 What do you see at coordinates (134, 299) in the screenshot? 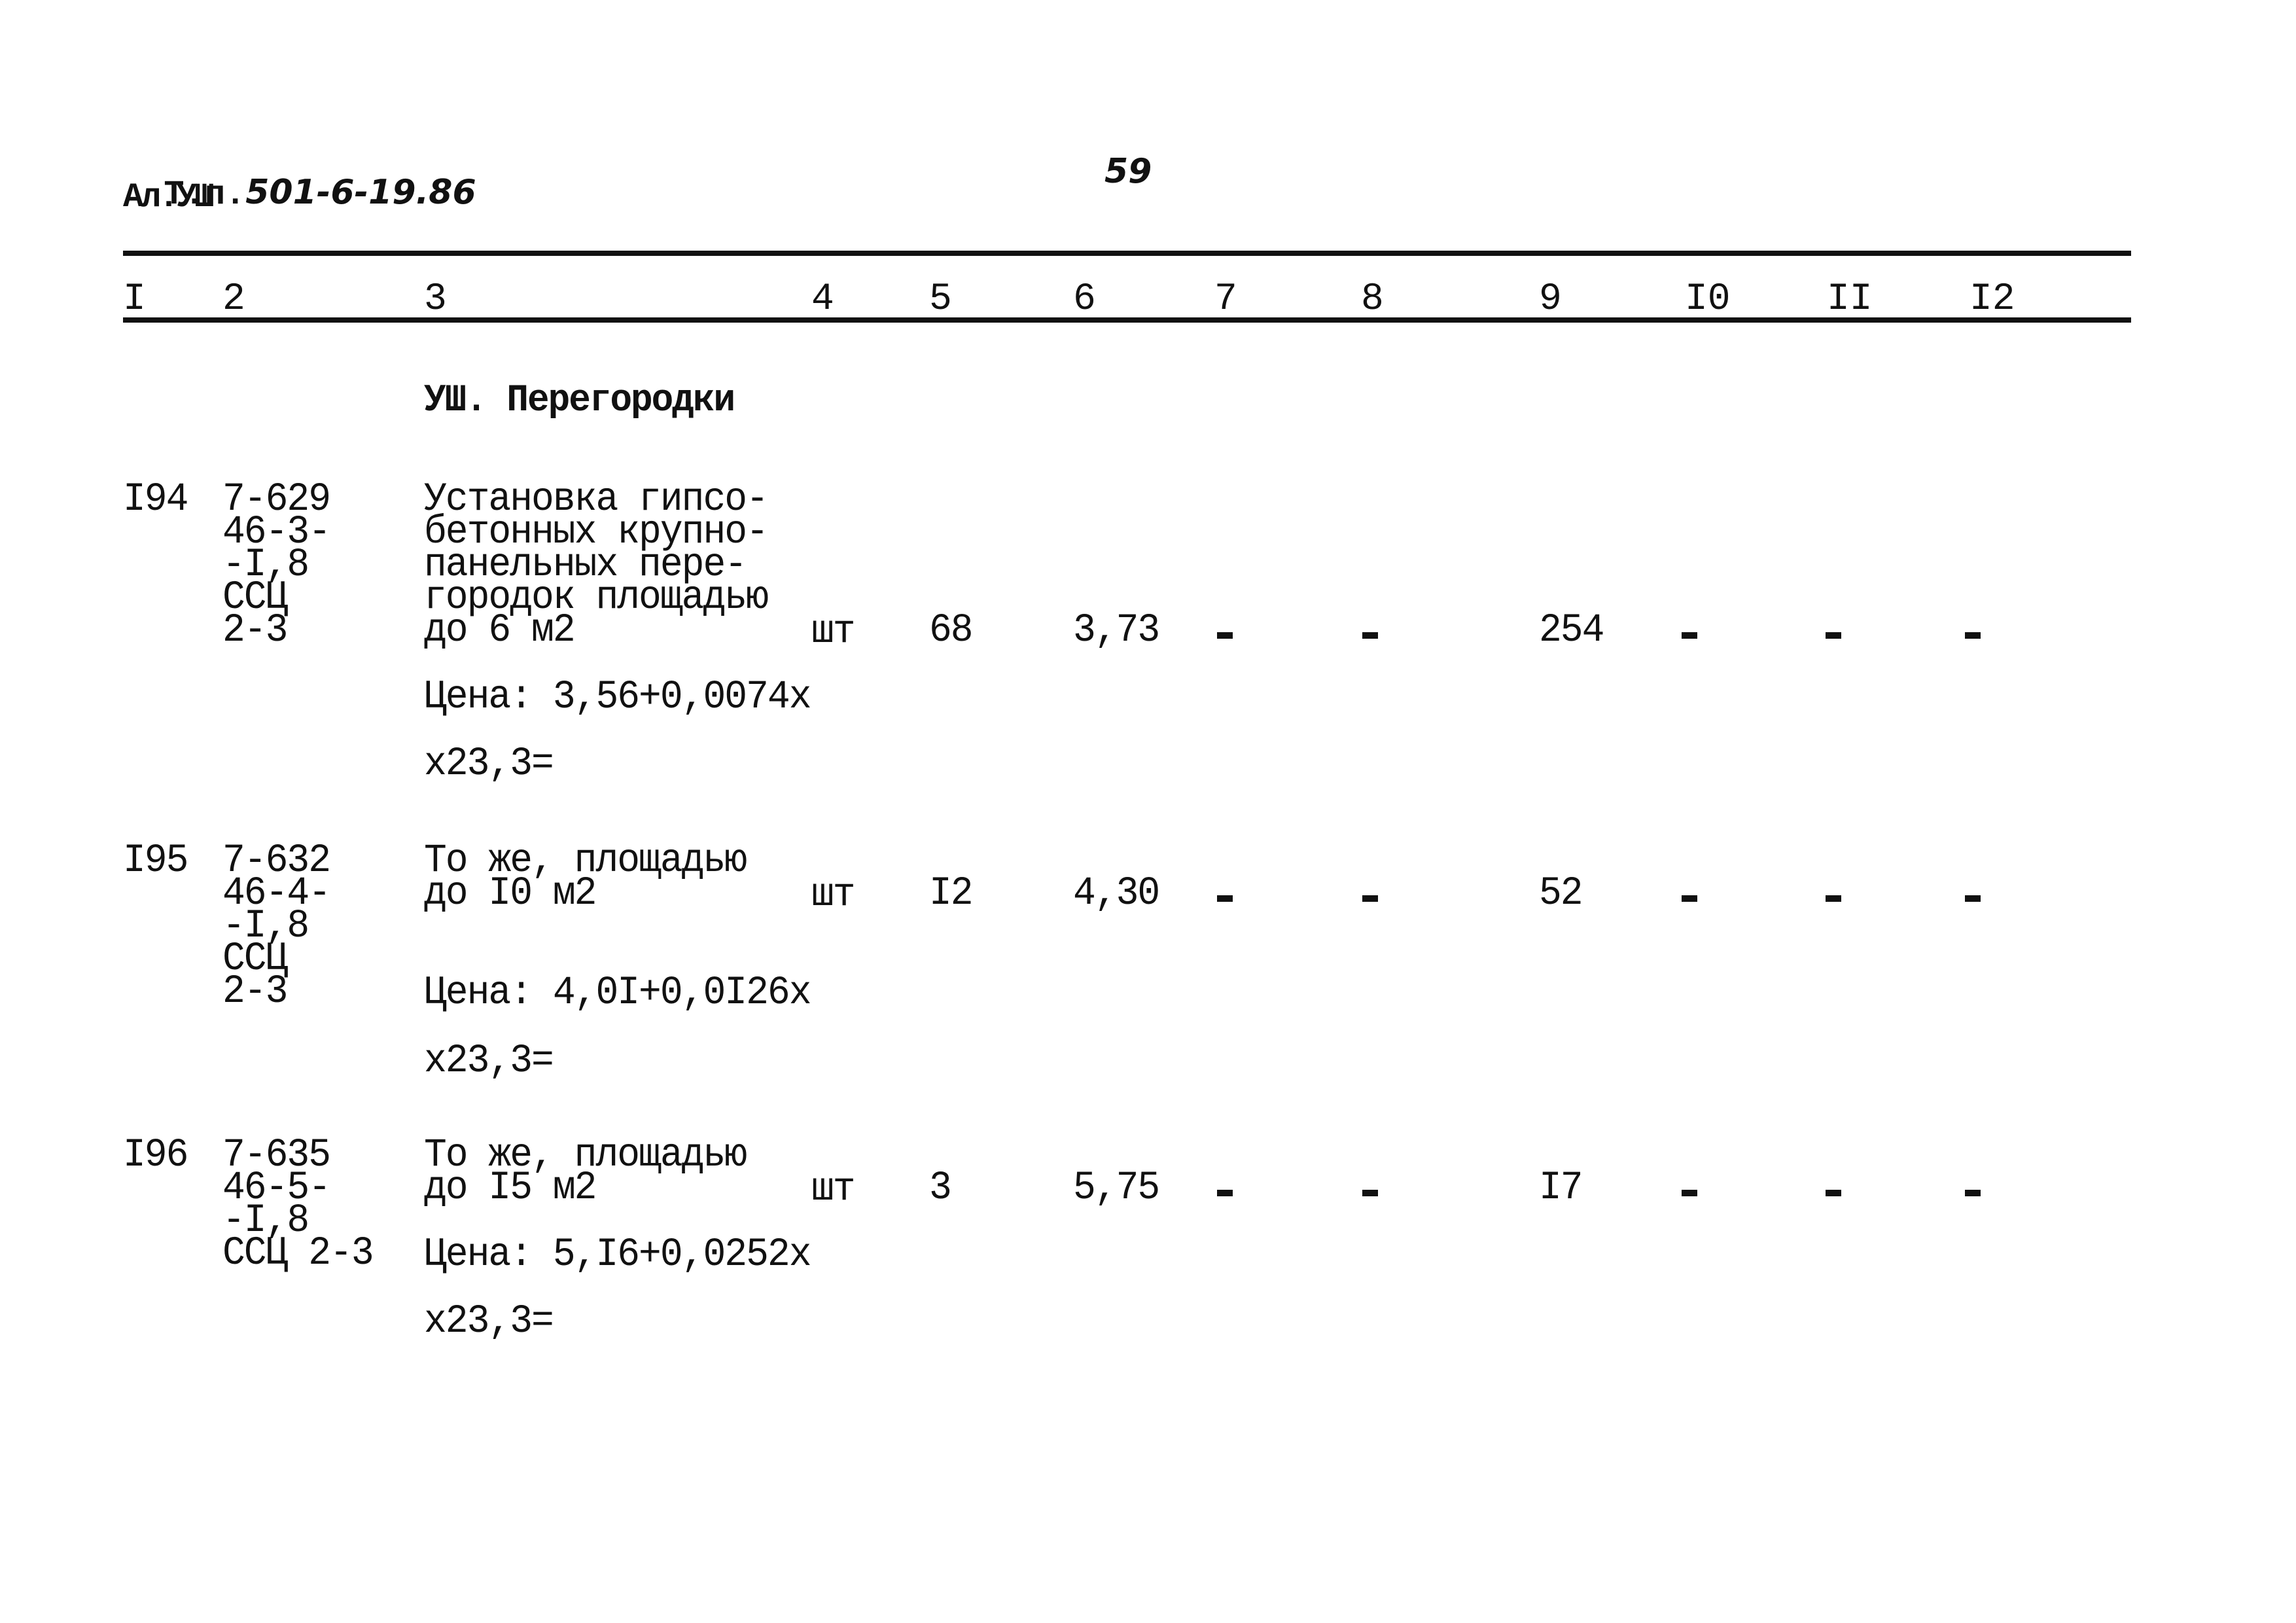
I see `col-header-1: I` at bounding box center [134, 299].